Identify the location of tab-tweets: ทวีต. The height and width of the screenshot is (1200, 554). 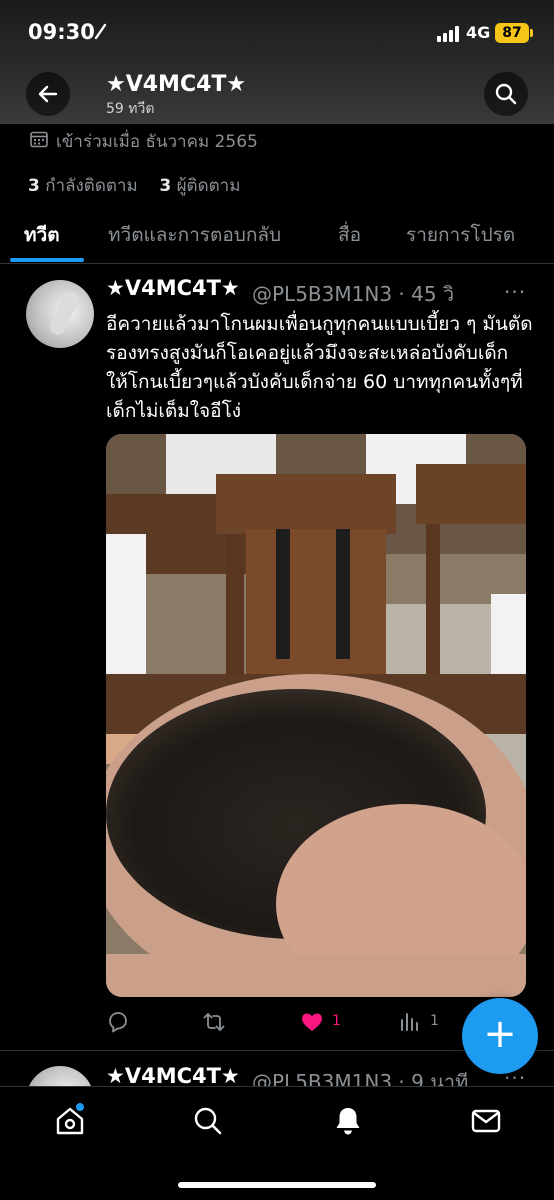
(42, 235).